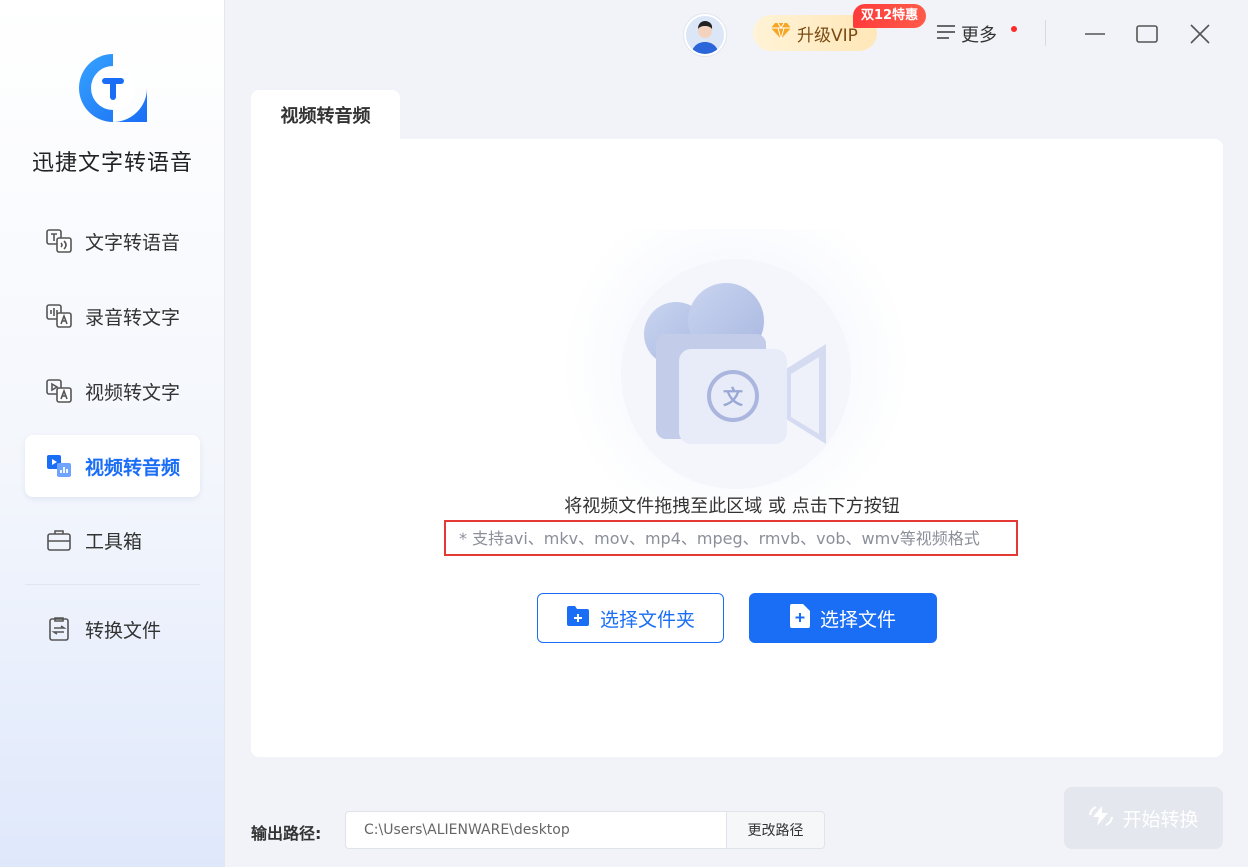 The height and width of the screenshot is (867, 1248). Describe the element at coordinates (647, 619) in the screenshot. I see `select-folder-label: 选择文件夹` at that location.